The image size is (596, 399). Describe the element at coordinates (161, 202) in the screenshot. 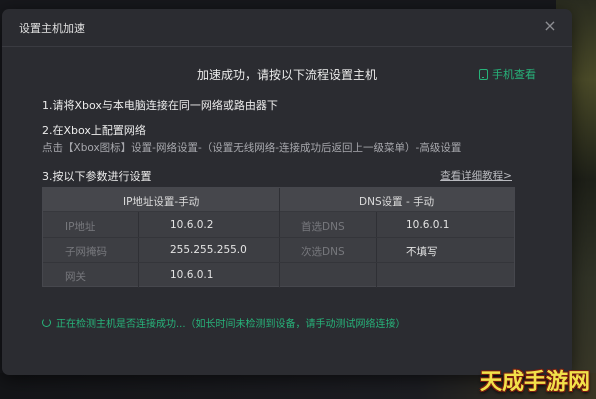

I see `ip-settings-header: IP地址设置-手动` at that location.